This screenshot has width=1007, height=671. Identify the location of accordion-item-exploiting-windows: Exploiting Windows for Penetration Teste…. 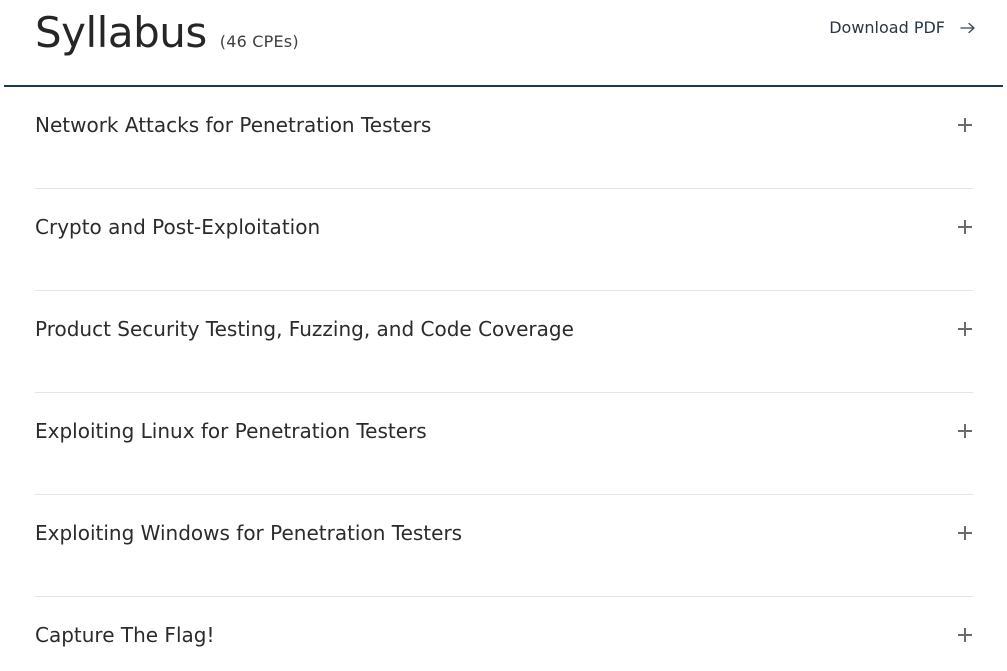
(504, 546).